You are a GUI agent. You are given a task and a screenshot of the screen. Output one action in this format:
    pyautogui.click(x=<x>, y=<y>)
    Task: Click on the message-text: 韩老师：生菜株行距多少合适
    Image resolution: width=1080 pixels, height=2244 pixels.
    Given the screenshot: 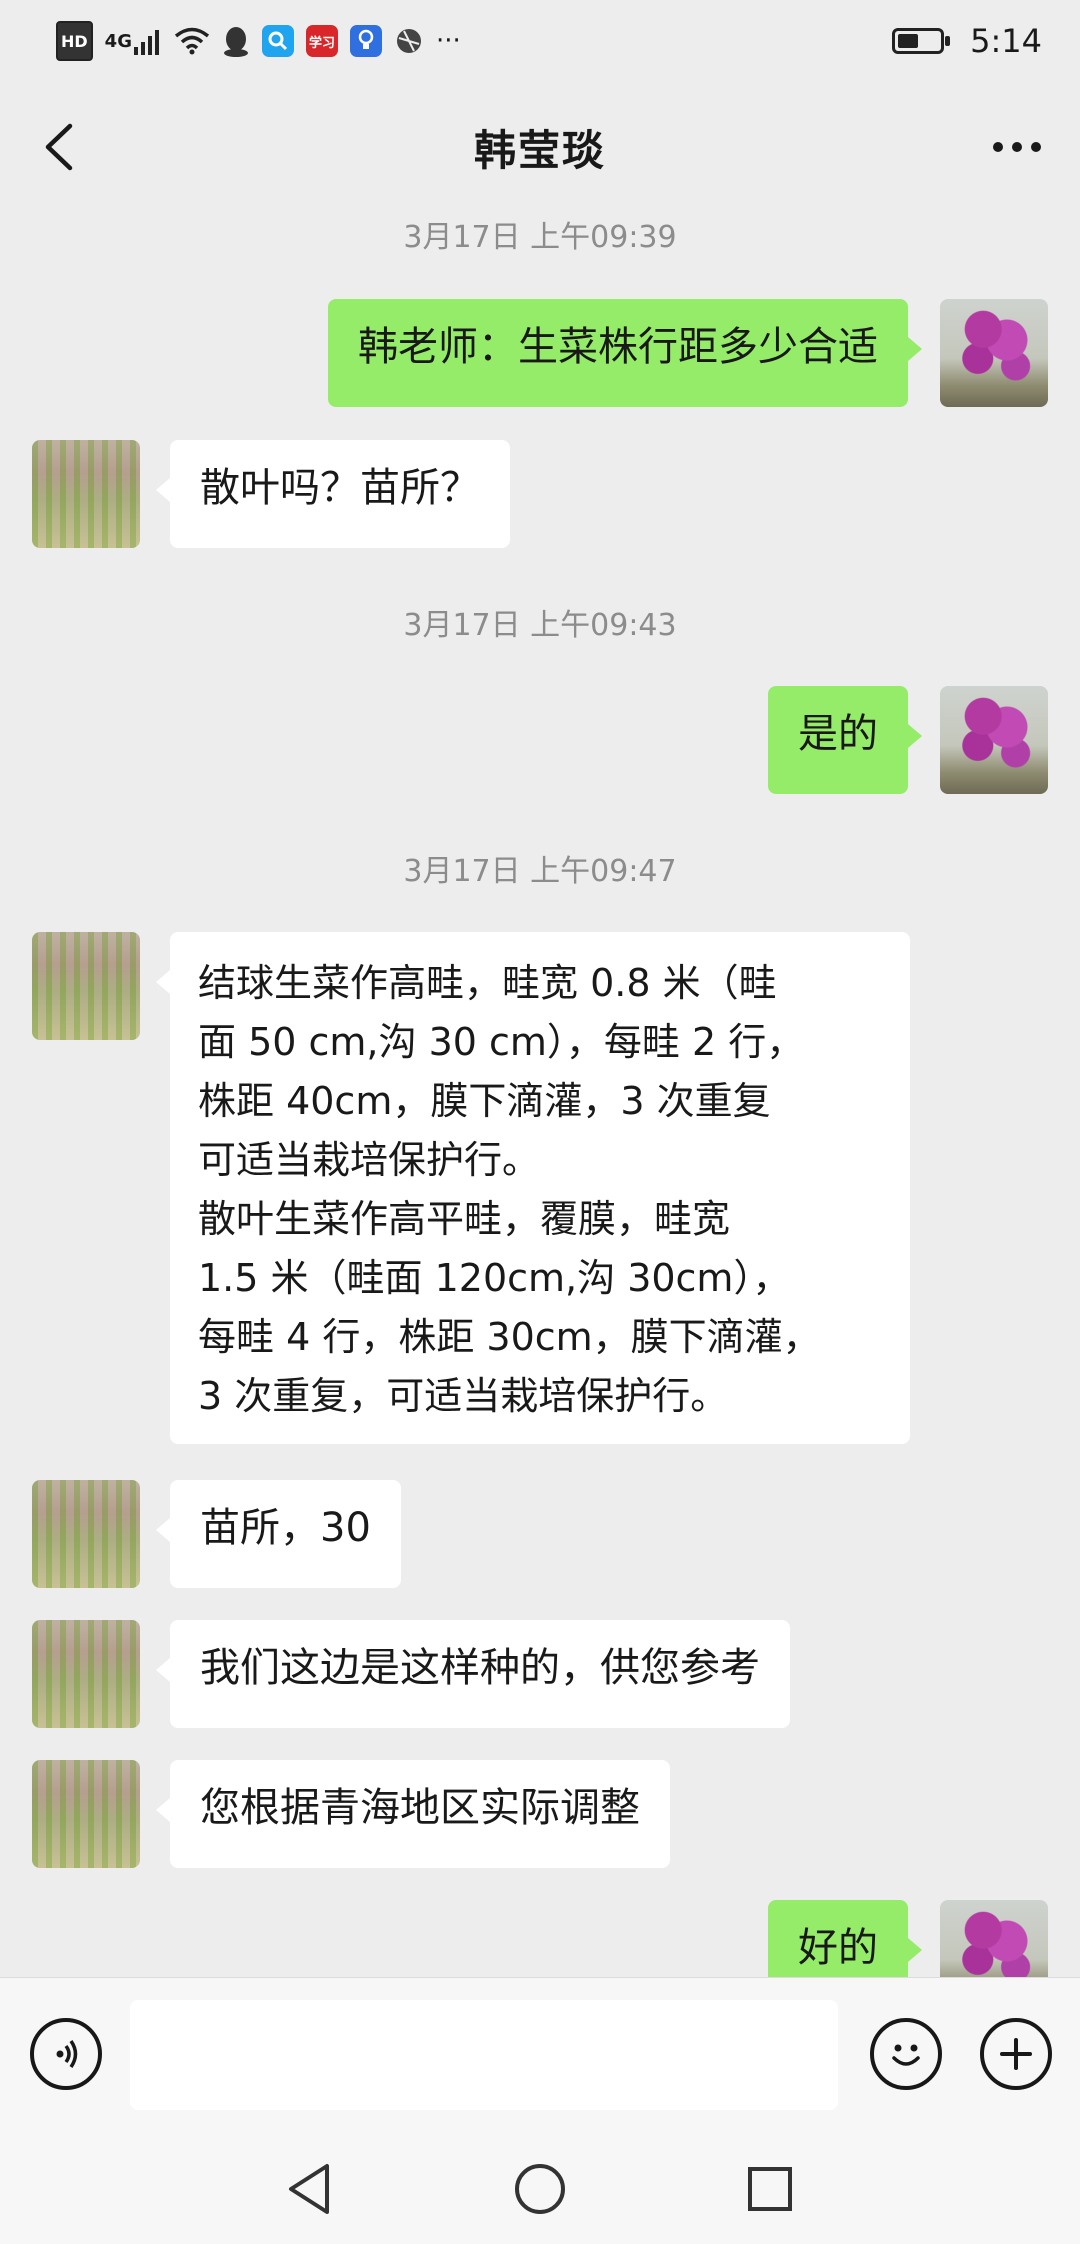 What is the action you would take?
    pyautogui.click(x=618, y=347)
    